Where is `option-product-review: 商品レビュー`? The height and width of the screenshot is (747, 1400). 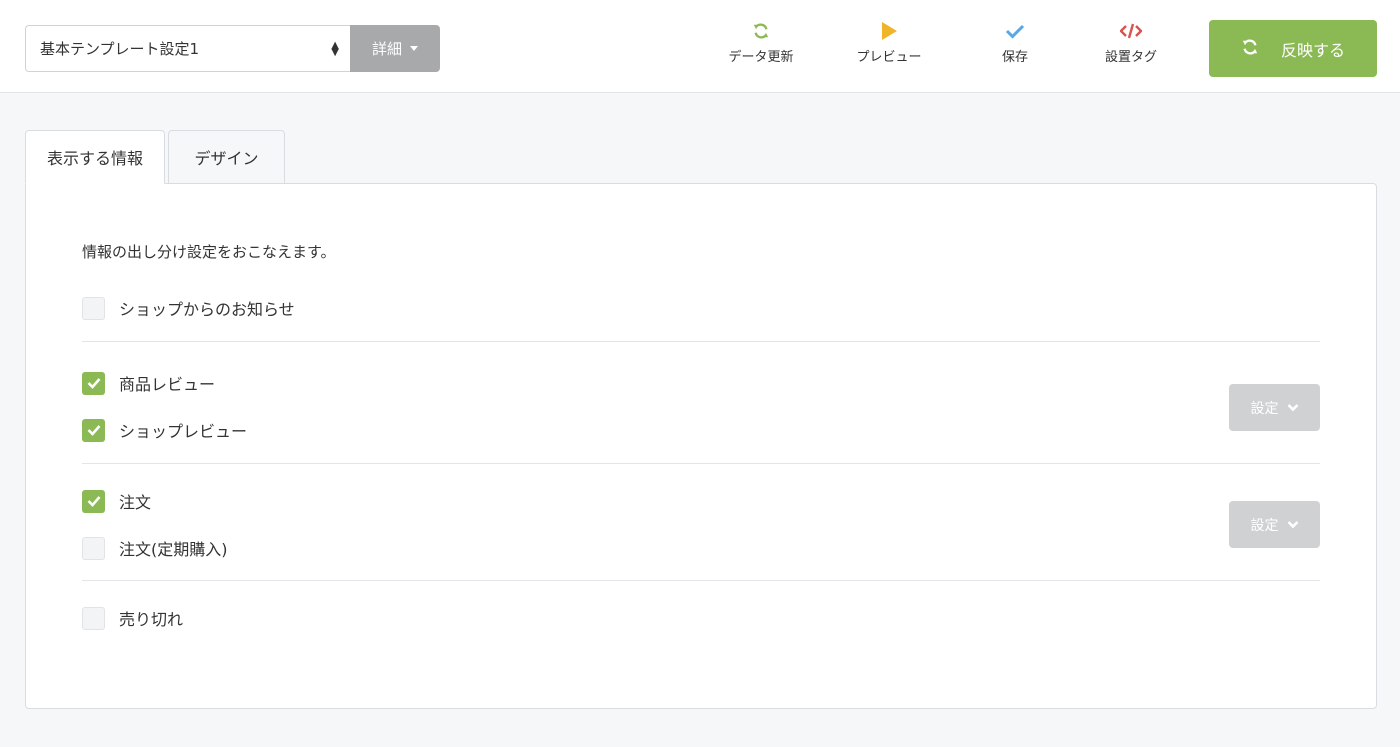
option-product-review: 商品レビュー is located at coordinates (148, 383).